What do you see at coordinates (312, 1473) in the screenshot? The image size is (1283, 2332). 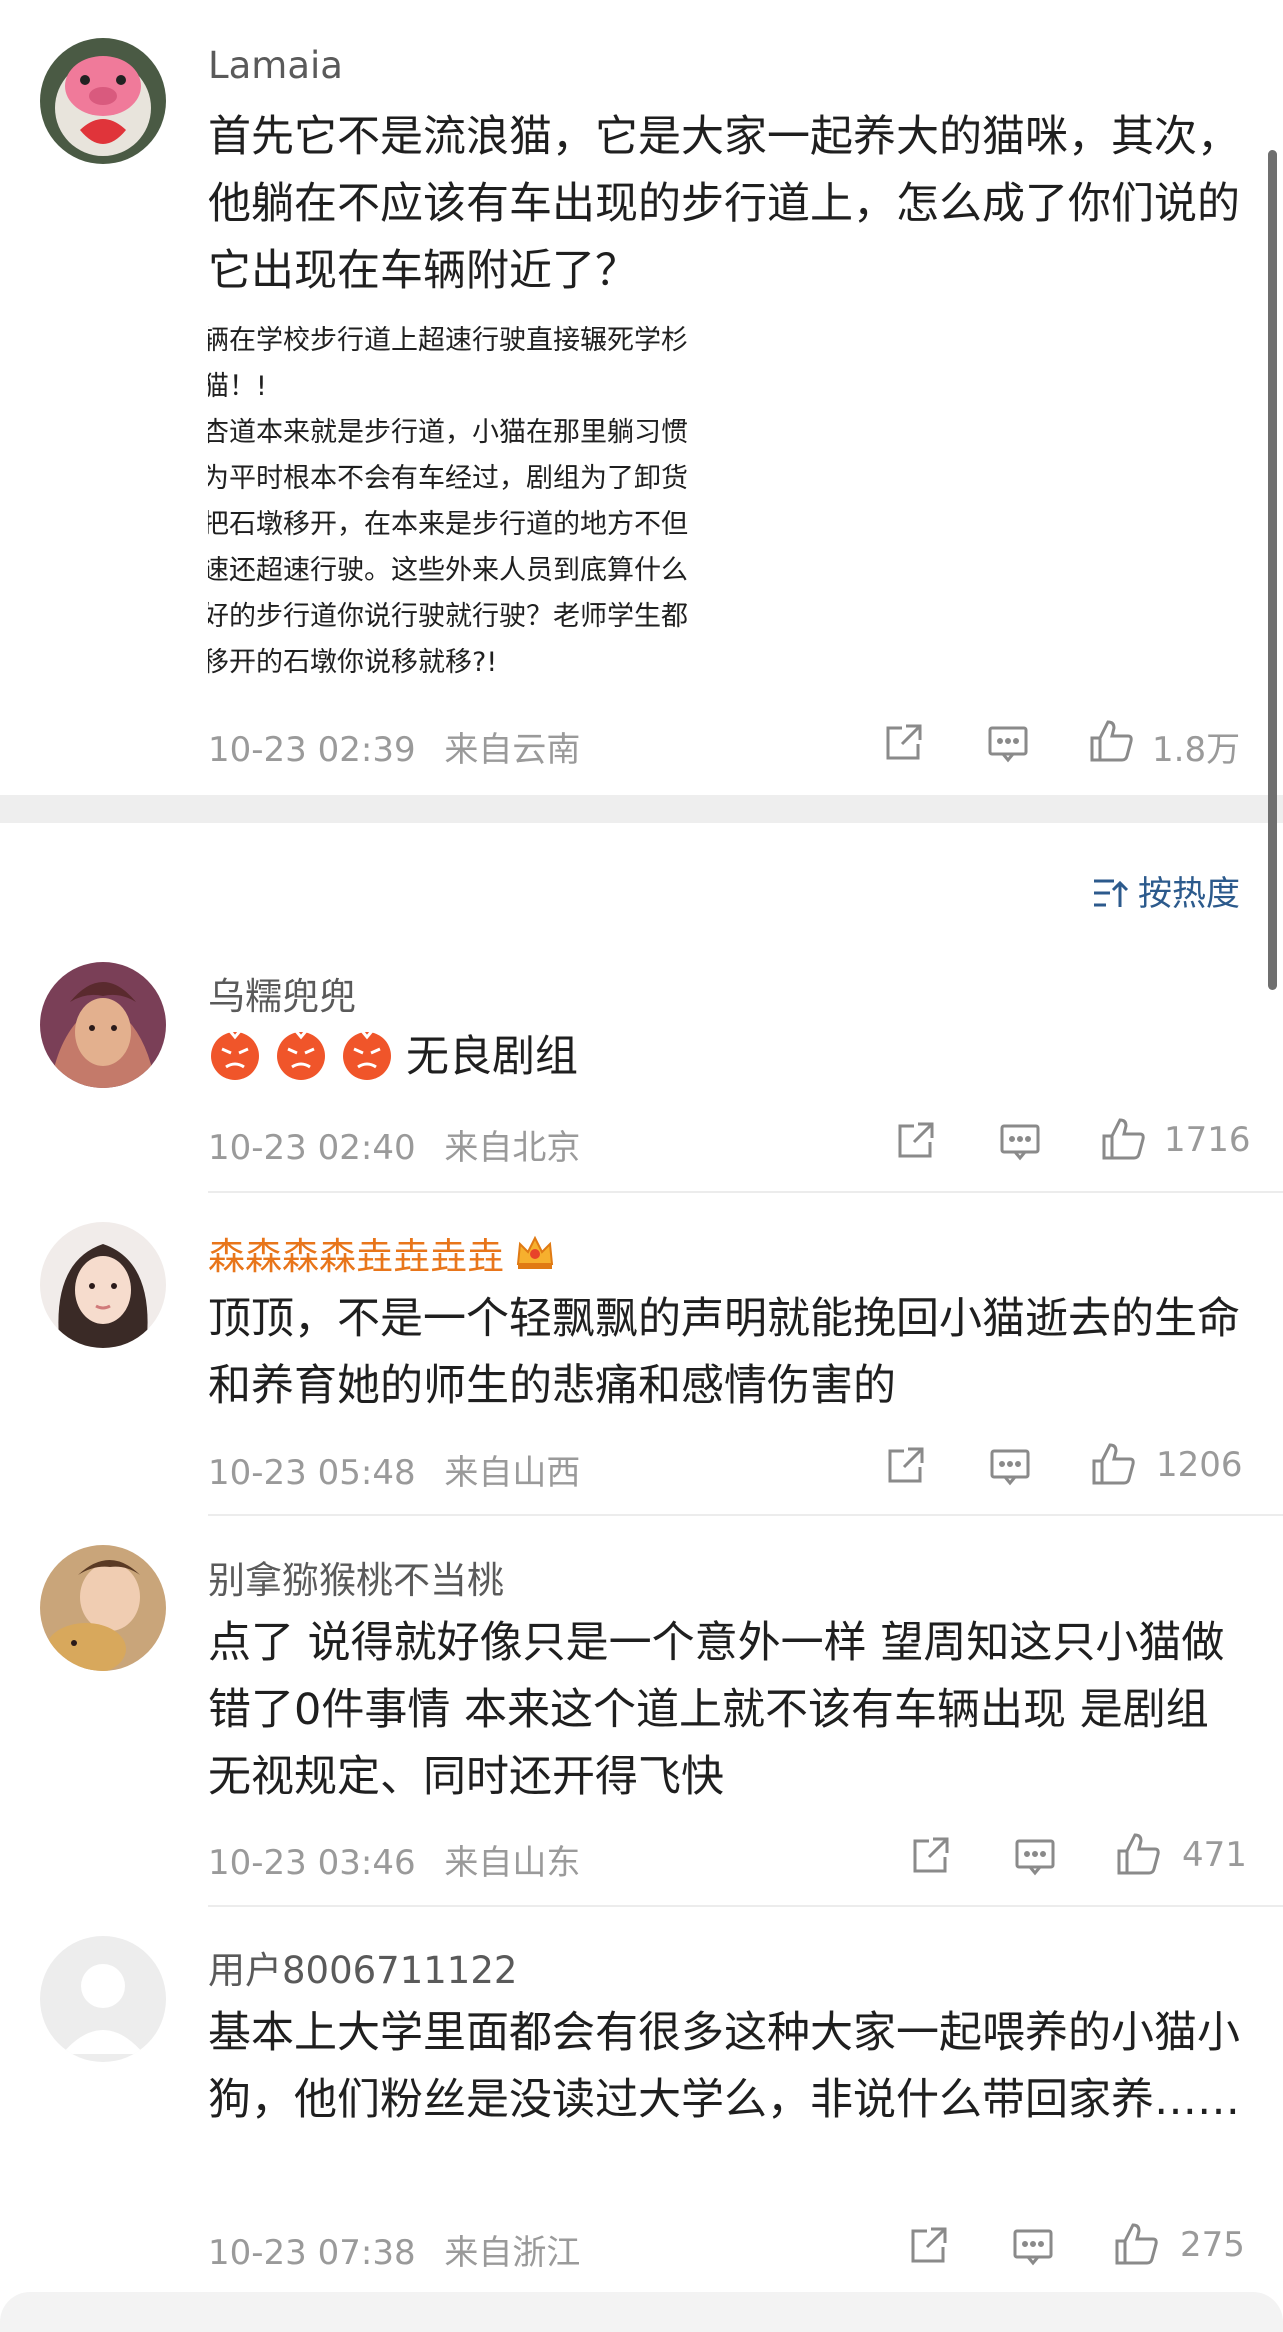 I see `comment-time: 10-23 05:48` at bounding box center [312, 1473].